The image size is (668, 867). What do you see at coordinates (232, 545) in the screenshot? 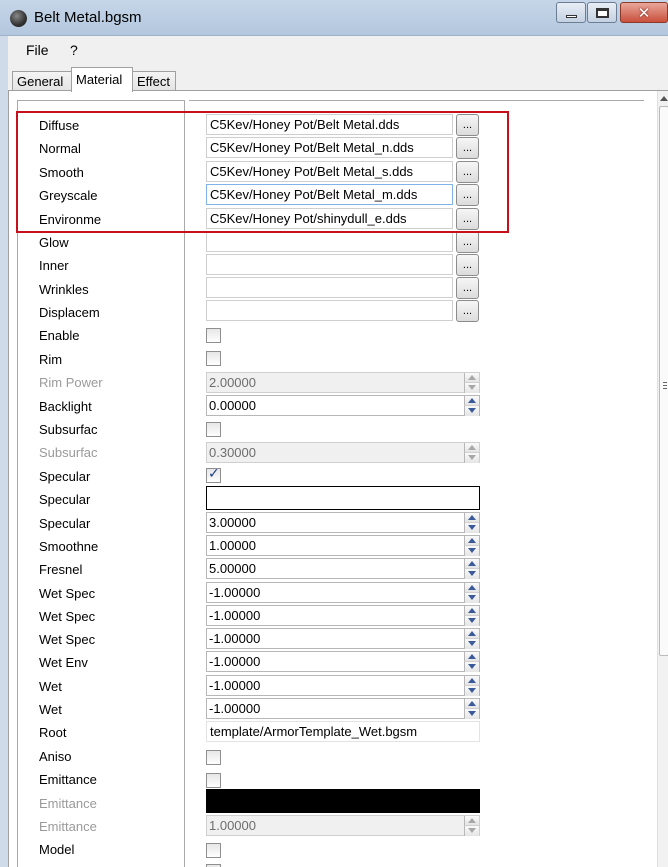
I see `smoothness-value: 1.00000` at bounding box center [232, 545].